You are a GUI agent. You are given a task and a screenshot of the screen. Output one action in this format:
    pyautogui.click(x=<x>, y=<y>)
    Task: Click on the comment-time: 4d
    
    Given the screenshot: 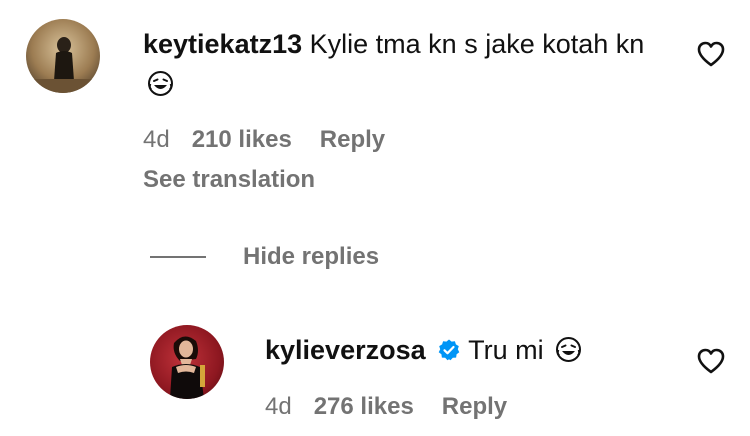 What is the action you would take?
    pyautogui.click(x=156, y=140)
    